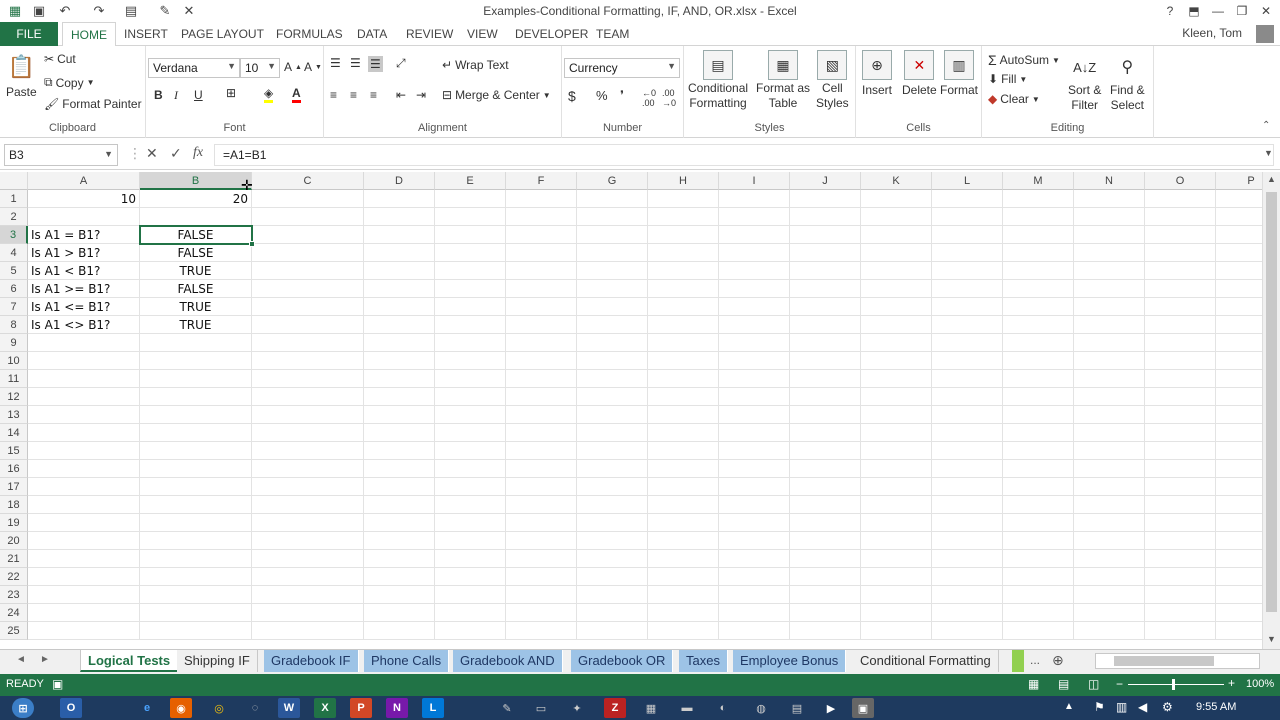 This screenshot has width=1280, height=720. I want to click on cell-n5, so click(1109, 271).